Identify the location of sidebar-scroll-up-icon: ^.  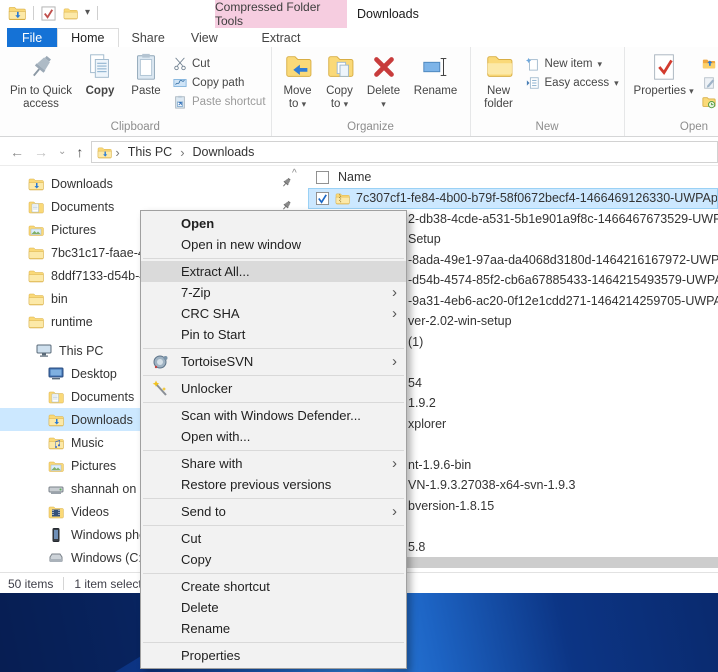
(294, 173).